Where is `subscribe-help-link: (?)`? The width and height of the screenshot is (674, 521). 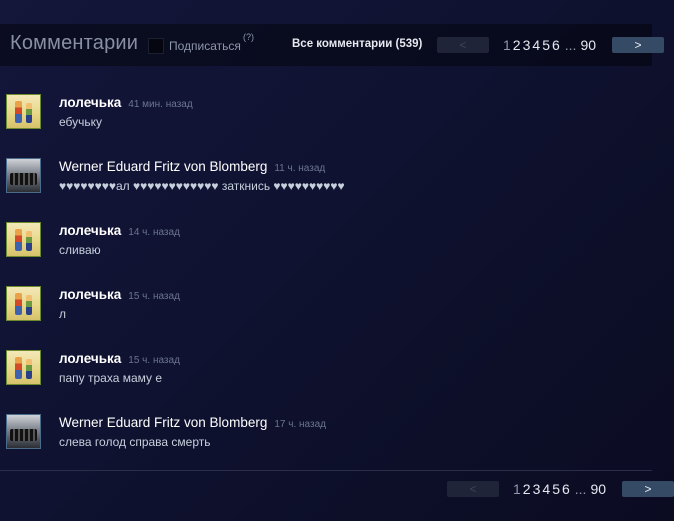
subscribe-help-link: (?) is located at coordinates (248, 37).